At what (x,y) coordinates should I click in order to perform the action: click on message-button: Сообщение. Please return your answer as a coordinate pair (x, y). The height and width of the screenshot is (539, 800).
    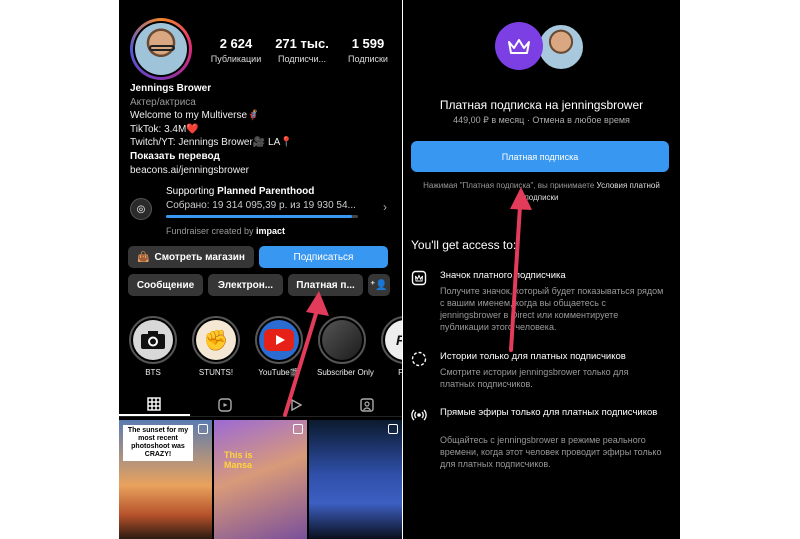
    Looking at the image, I should click on (165, 285).